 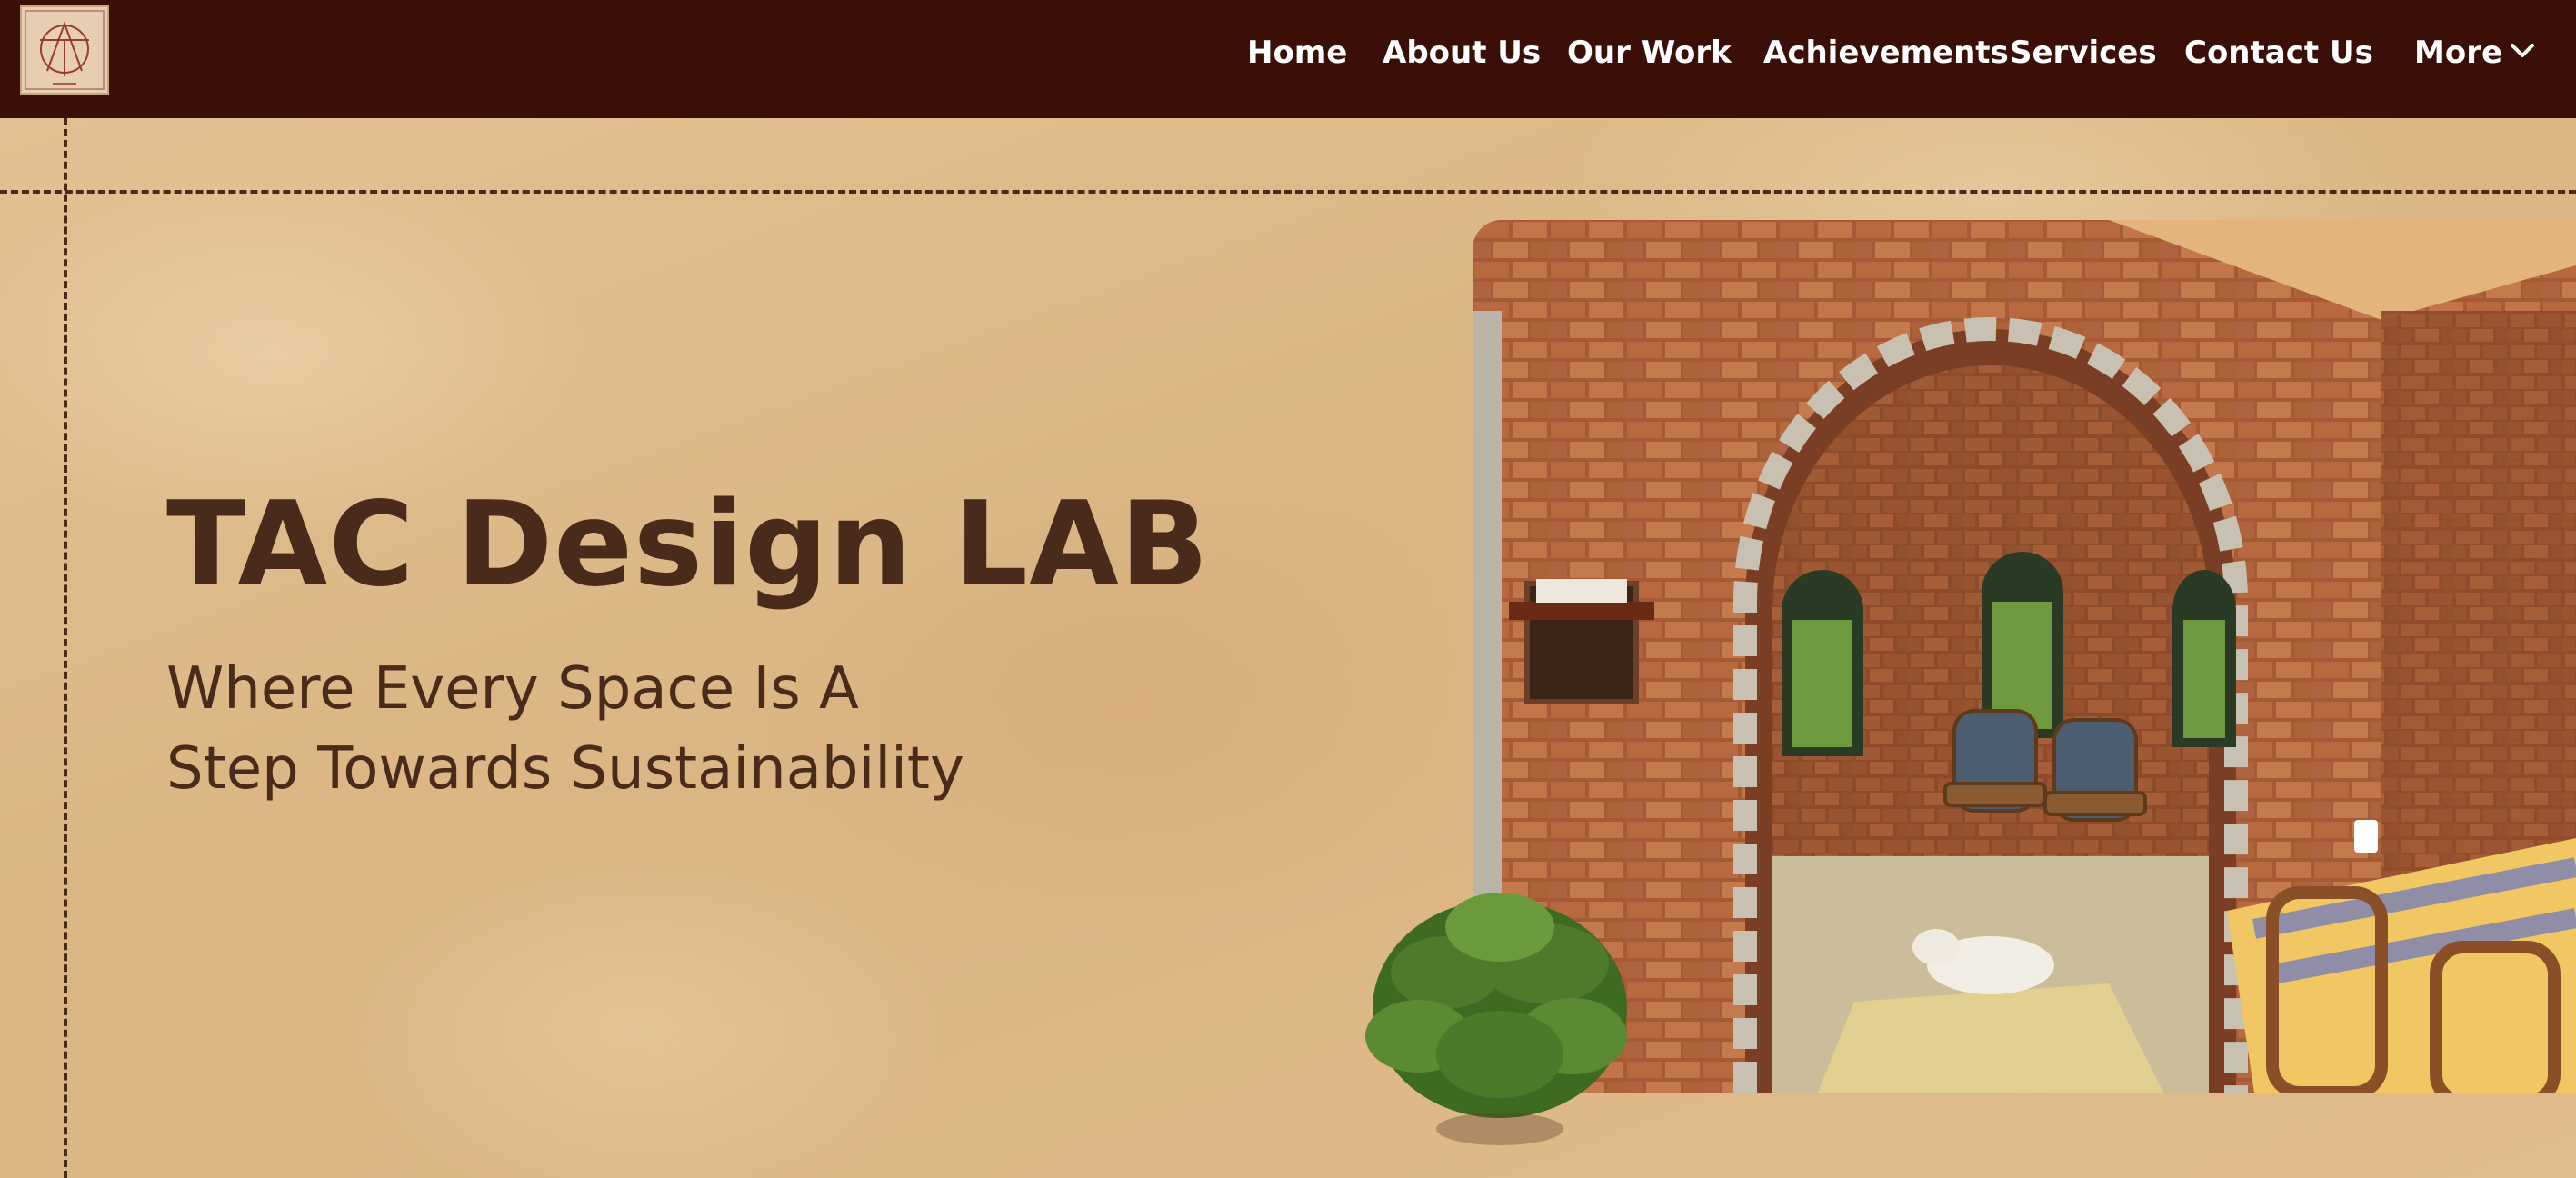 I want to click on hero-subtitle-line-1: Where Every Space Is A, so click(x=512, y=689).